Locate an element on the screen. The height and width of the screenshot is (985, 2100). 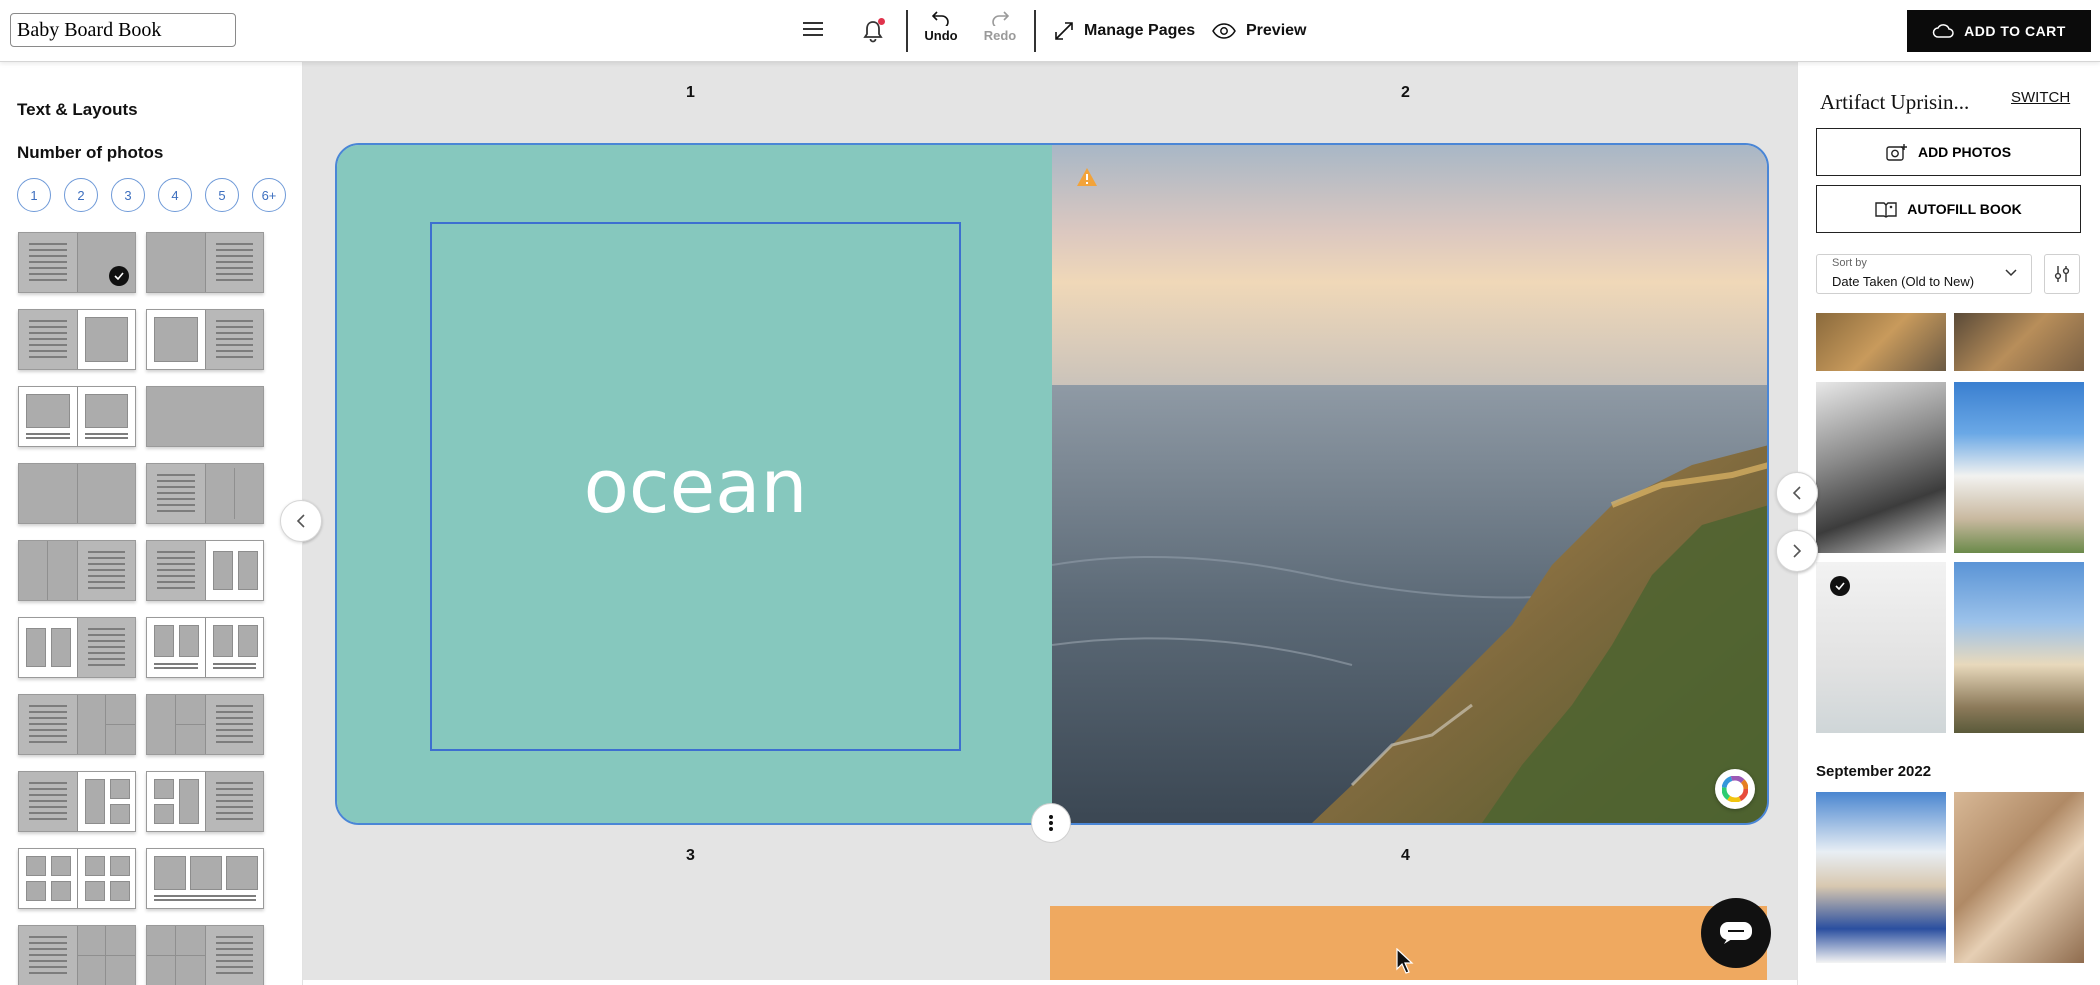
manage-pages-button: Manage Pages is located at coordinates (1124, 31).